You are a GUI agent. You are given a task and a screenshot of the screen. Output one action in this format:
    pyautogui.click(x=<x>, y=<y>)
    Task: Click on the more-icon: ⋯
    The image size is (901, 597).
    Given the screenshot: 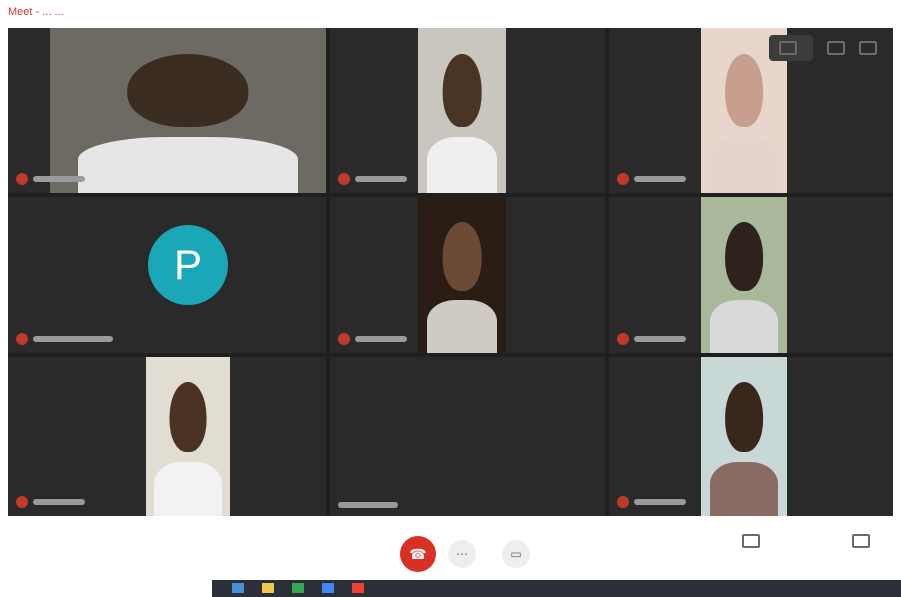 What is the action you would take?
    pyautogui.click(x=462, y=554)
    